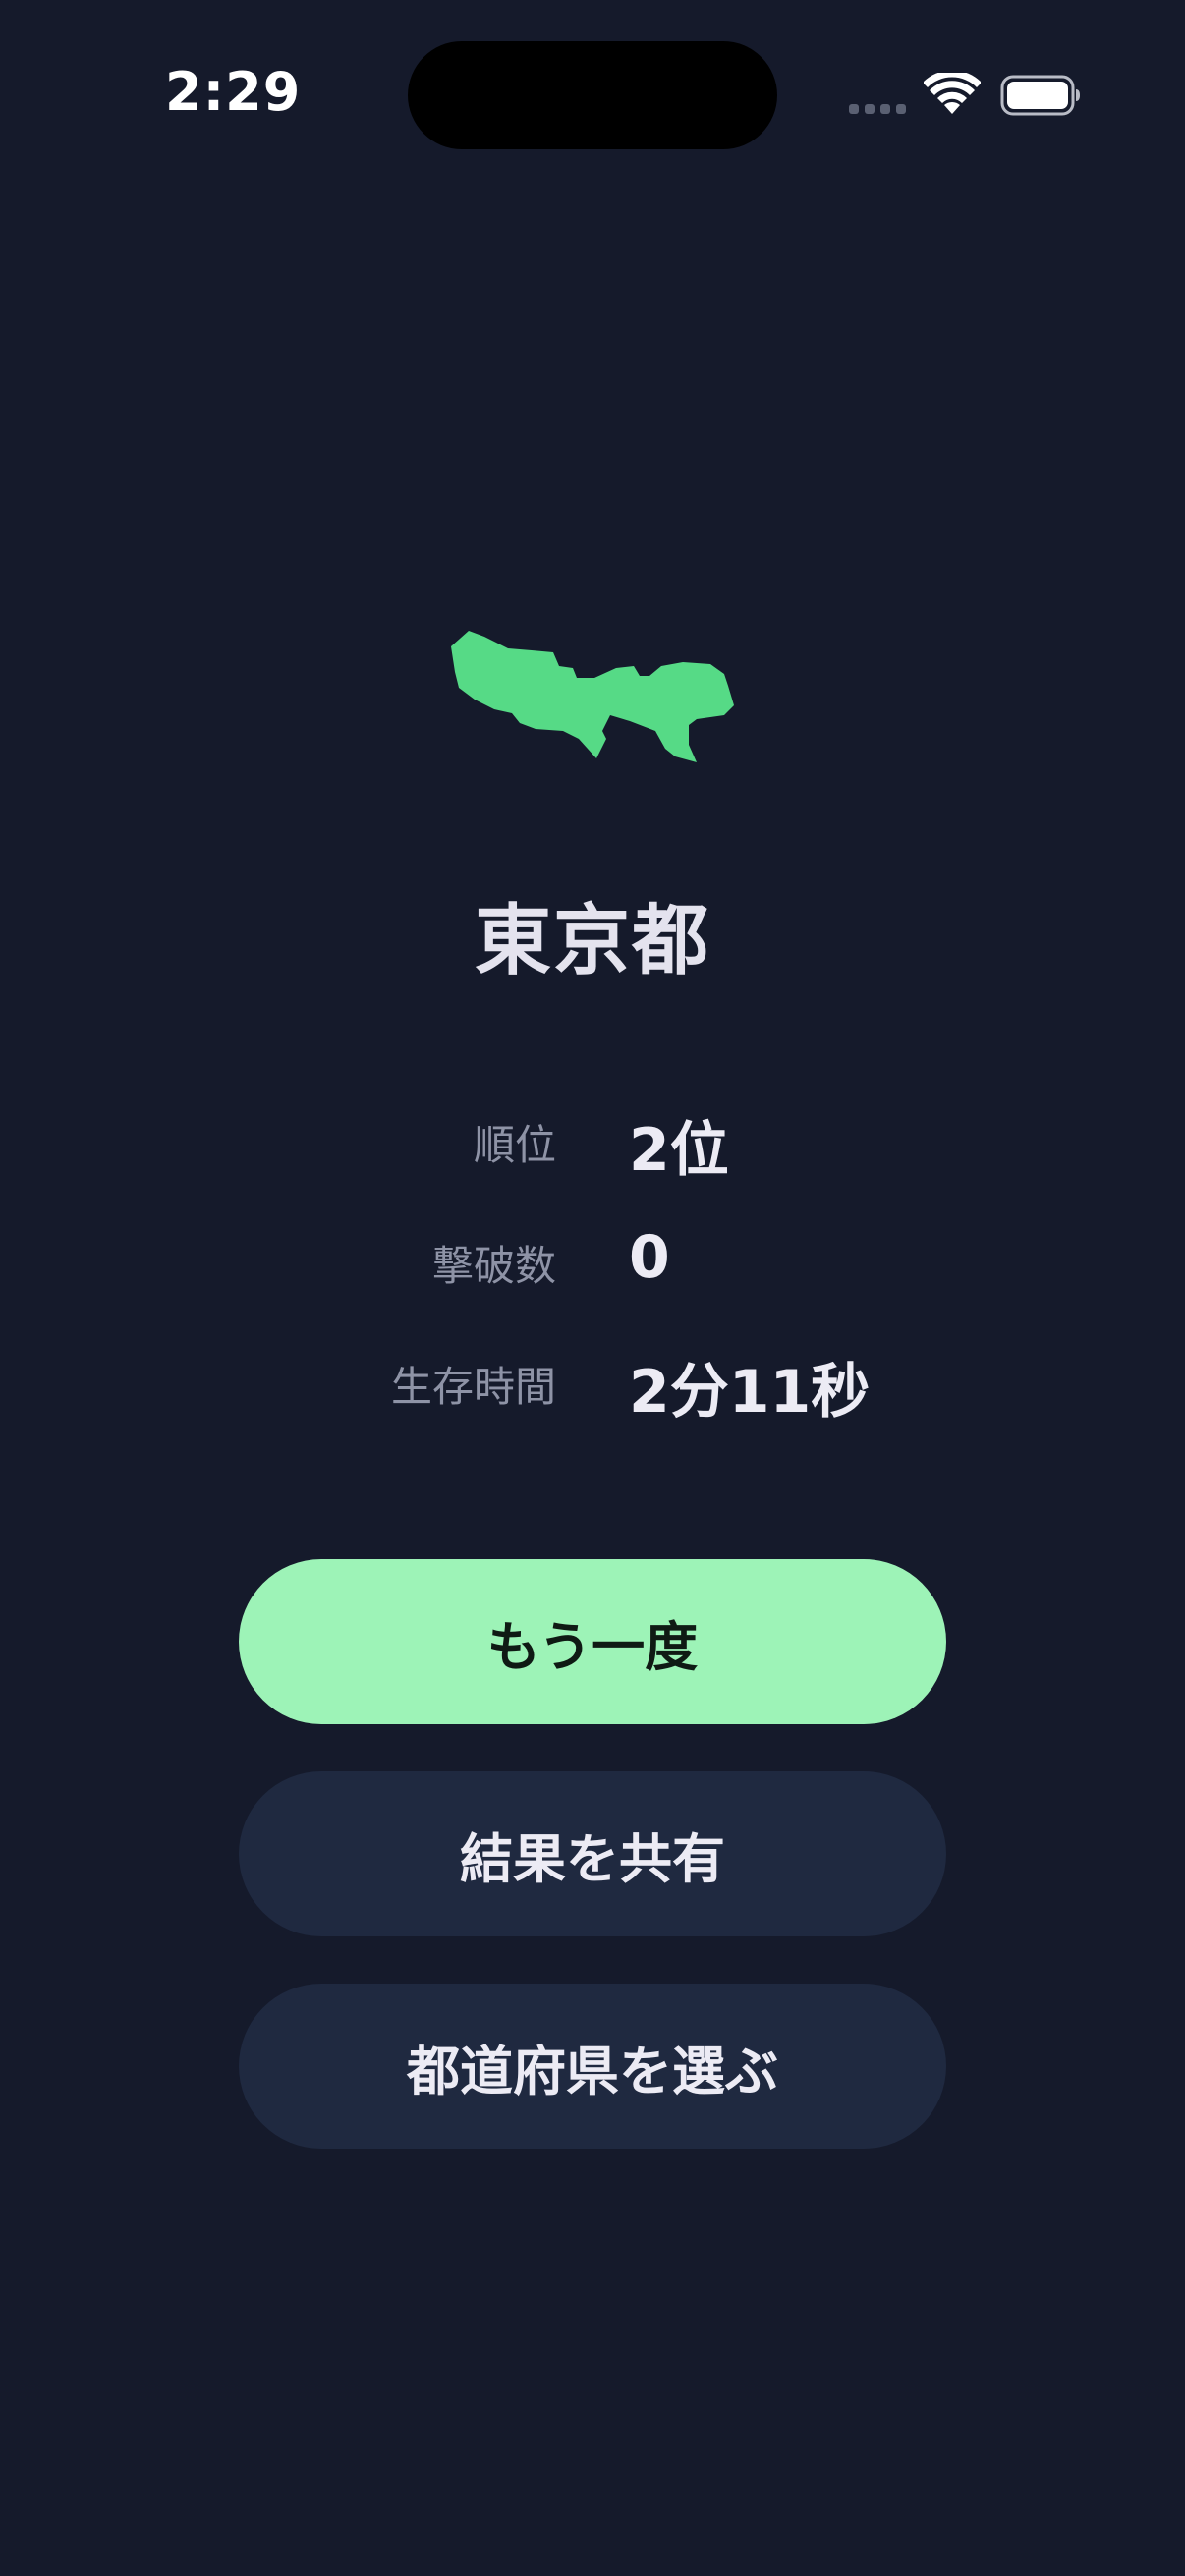  What do you see at coordinates (592, 1641) in the screenshot?
I see `retry-button: もう一度` at bounding box center [592, 1641].